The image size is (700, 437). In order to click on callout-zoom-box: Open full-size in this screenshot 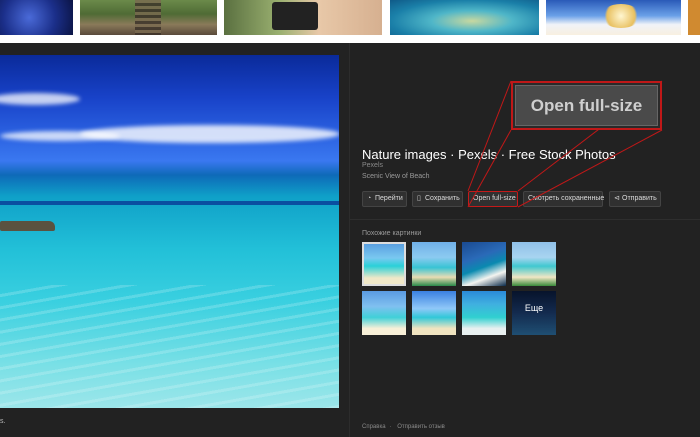, I will do `click(586, 105)`.